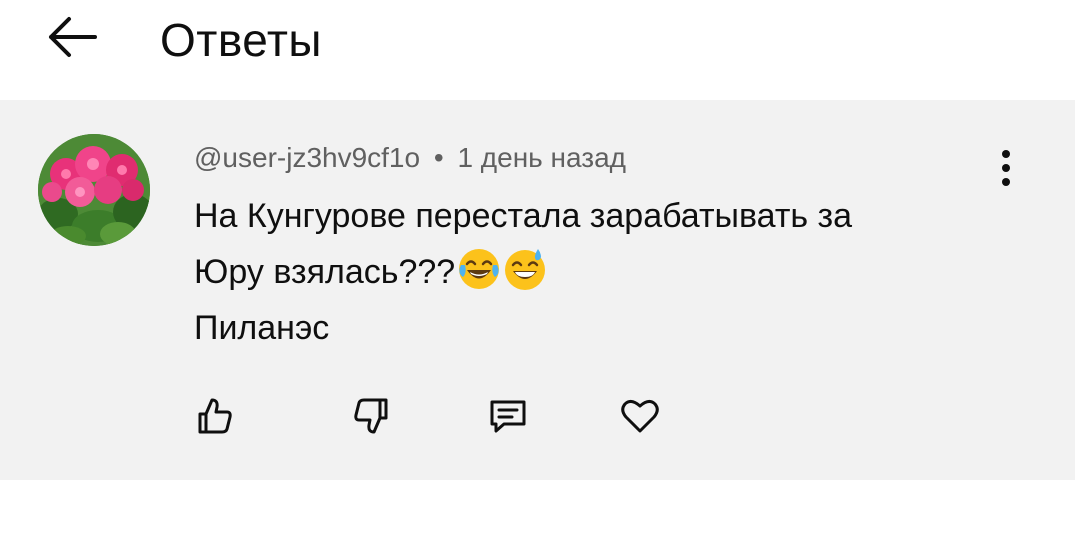 The width and height of the screenshot is (1075, 558). What do you see at coordinates (241, 40) in the screenshot?
I see `page-title: Ответы` at bounding box center [241, 40].